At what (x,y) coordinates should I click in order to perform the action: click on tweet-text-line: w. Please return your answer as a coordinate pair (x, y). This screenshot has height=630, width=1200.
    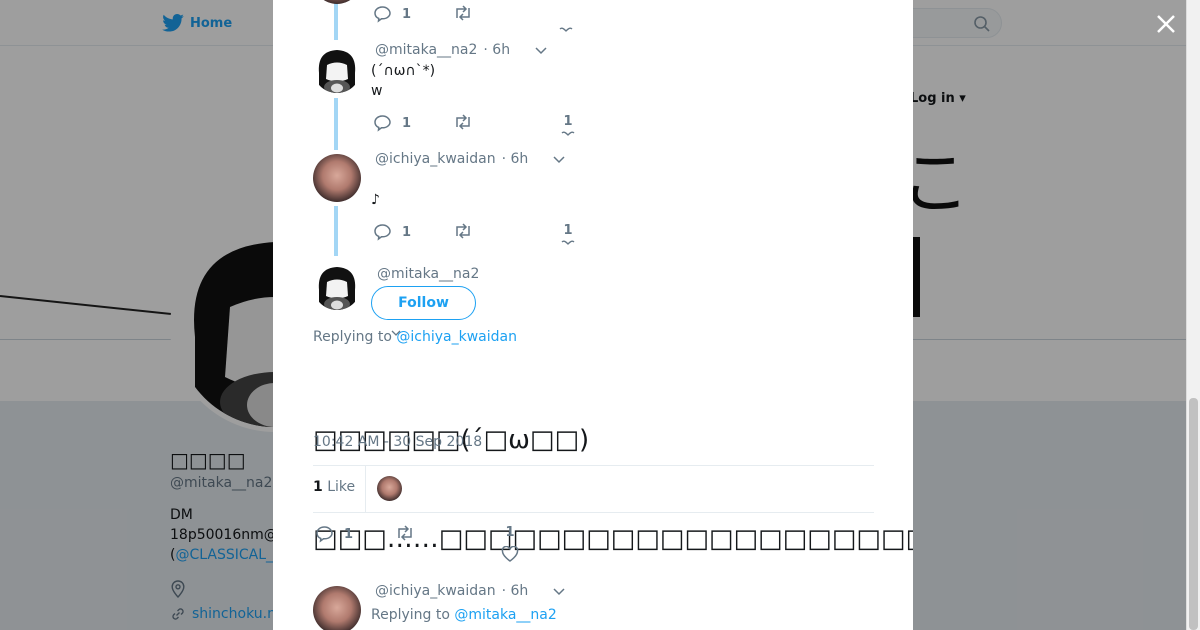
    Looking at the image, I should click on (377, 91).